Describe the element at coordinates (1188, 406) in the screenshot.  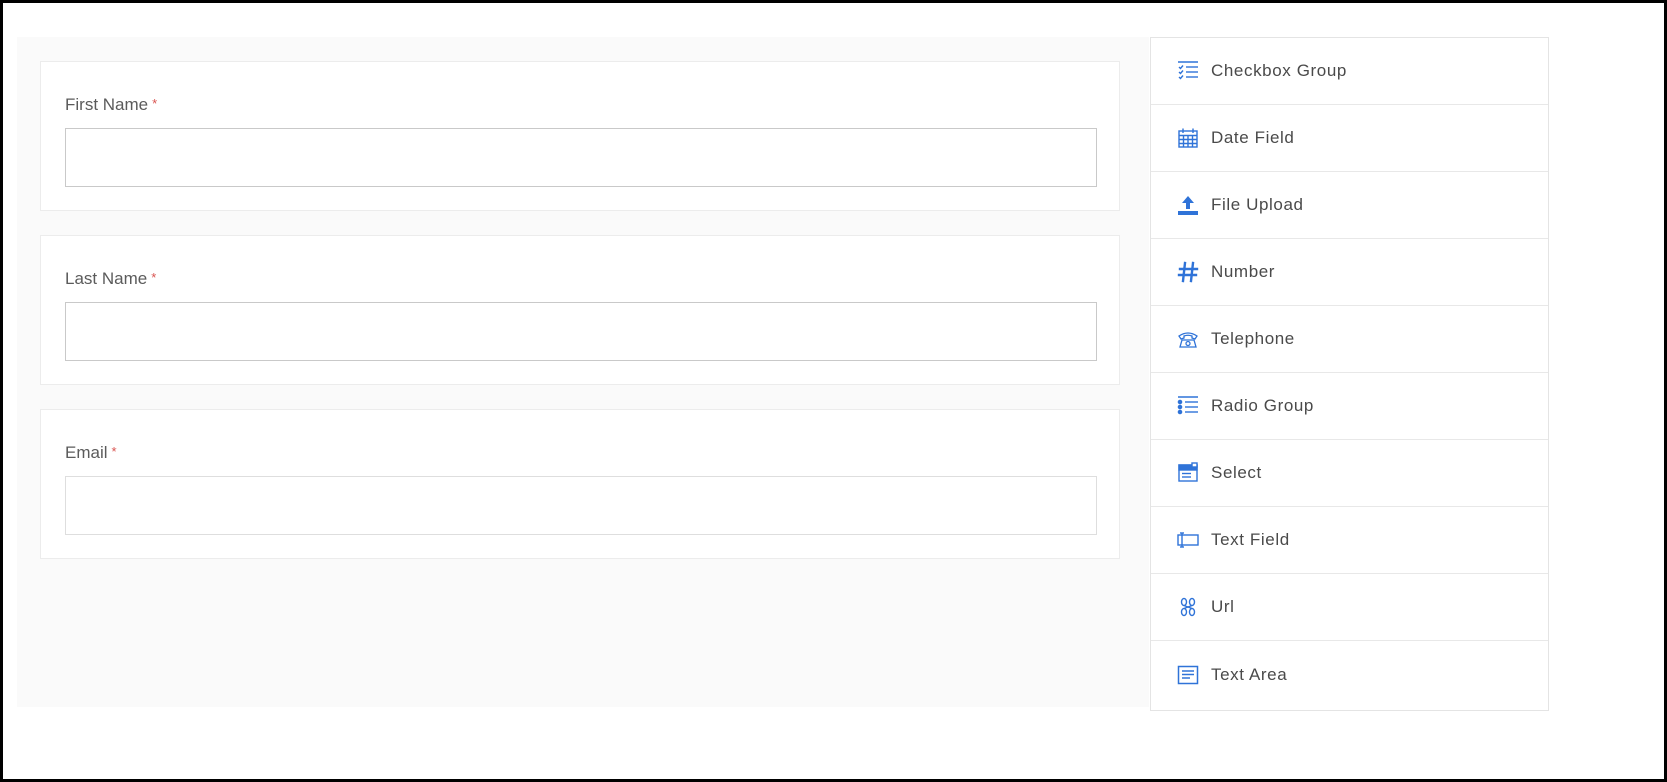
I see `radio-list-icon` at that location.